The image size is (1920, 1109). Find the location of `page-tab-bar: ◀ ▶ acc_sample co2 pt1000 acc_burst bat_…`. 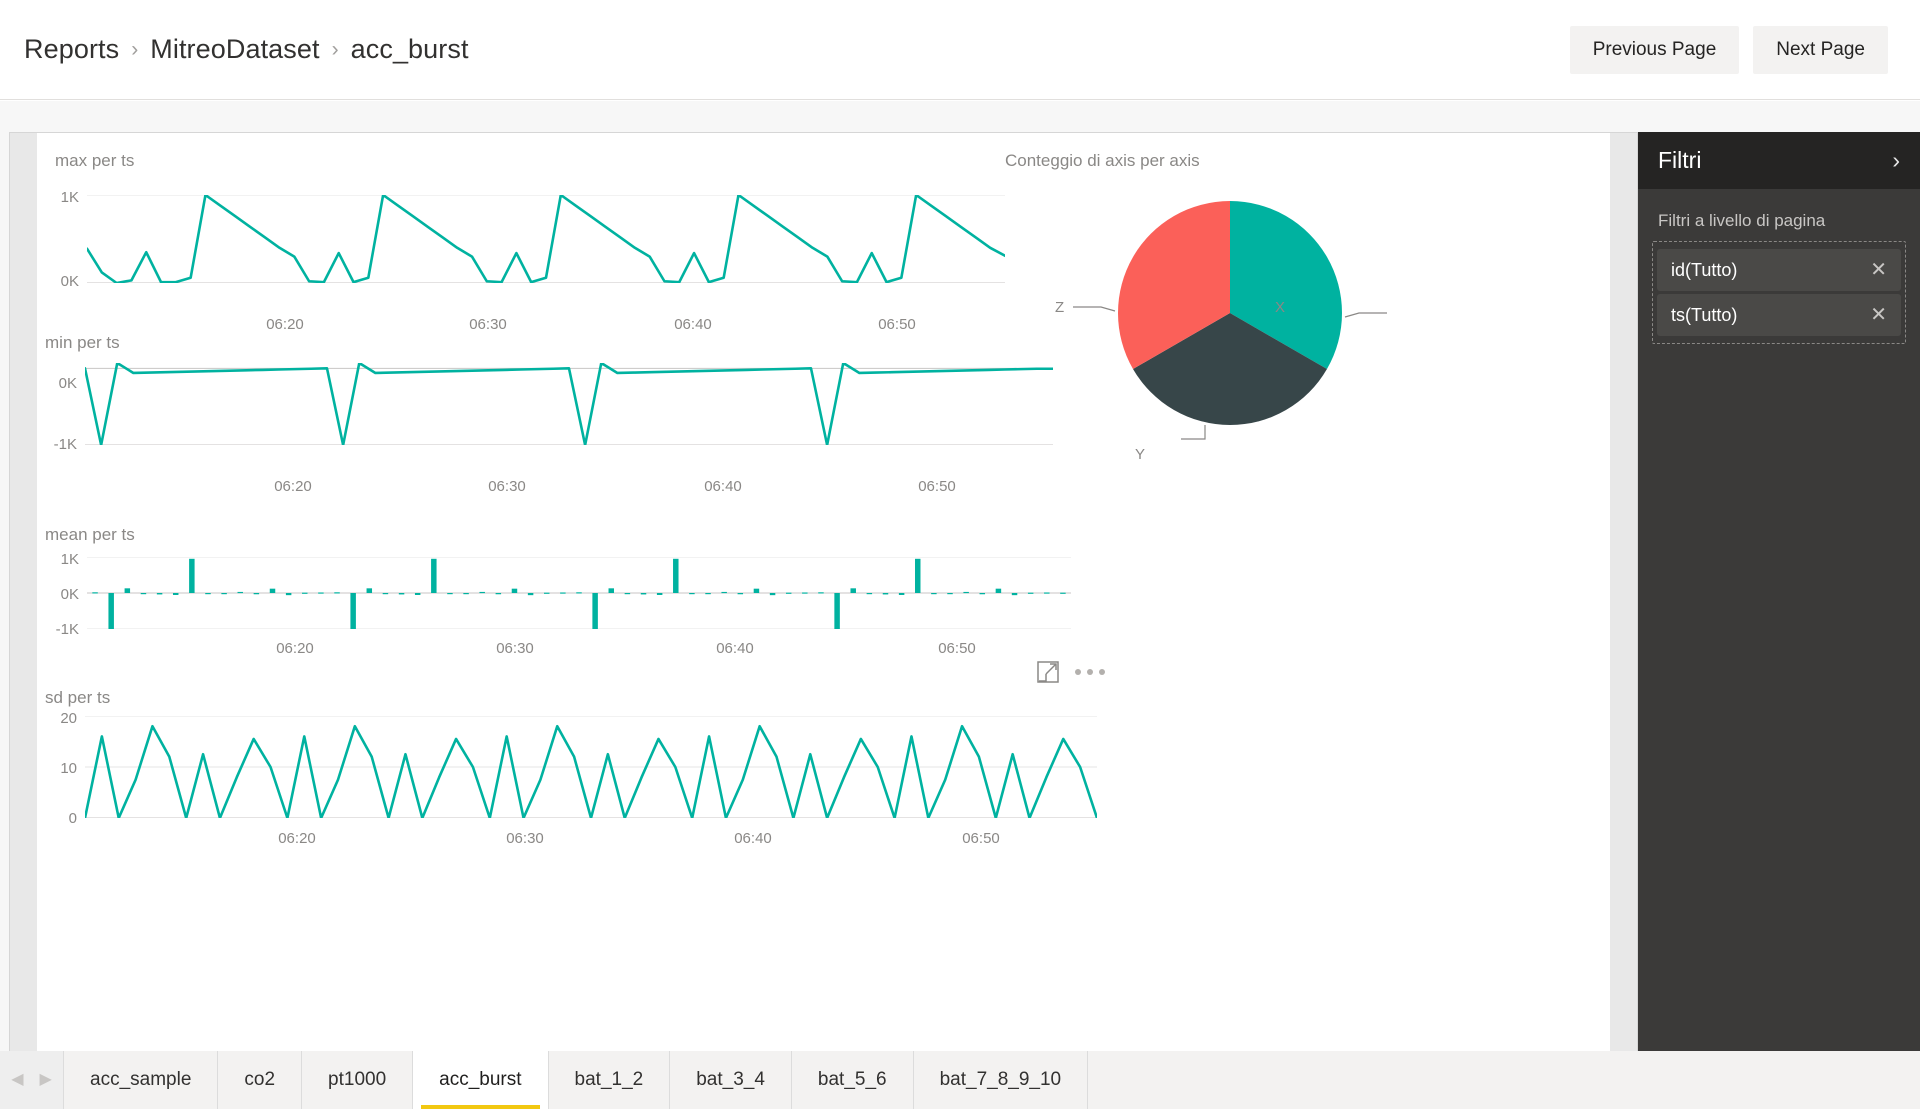

page-tab-bar: ◀ ▶ acc_sample co2 pt1000 acc_burst bat_… is located at coordinates (960, 1080).